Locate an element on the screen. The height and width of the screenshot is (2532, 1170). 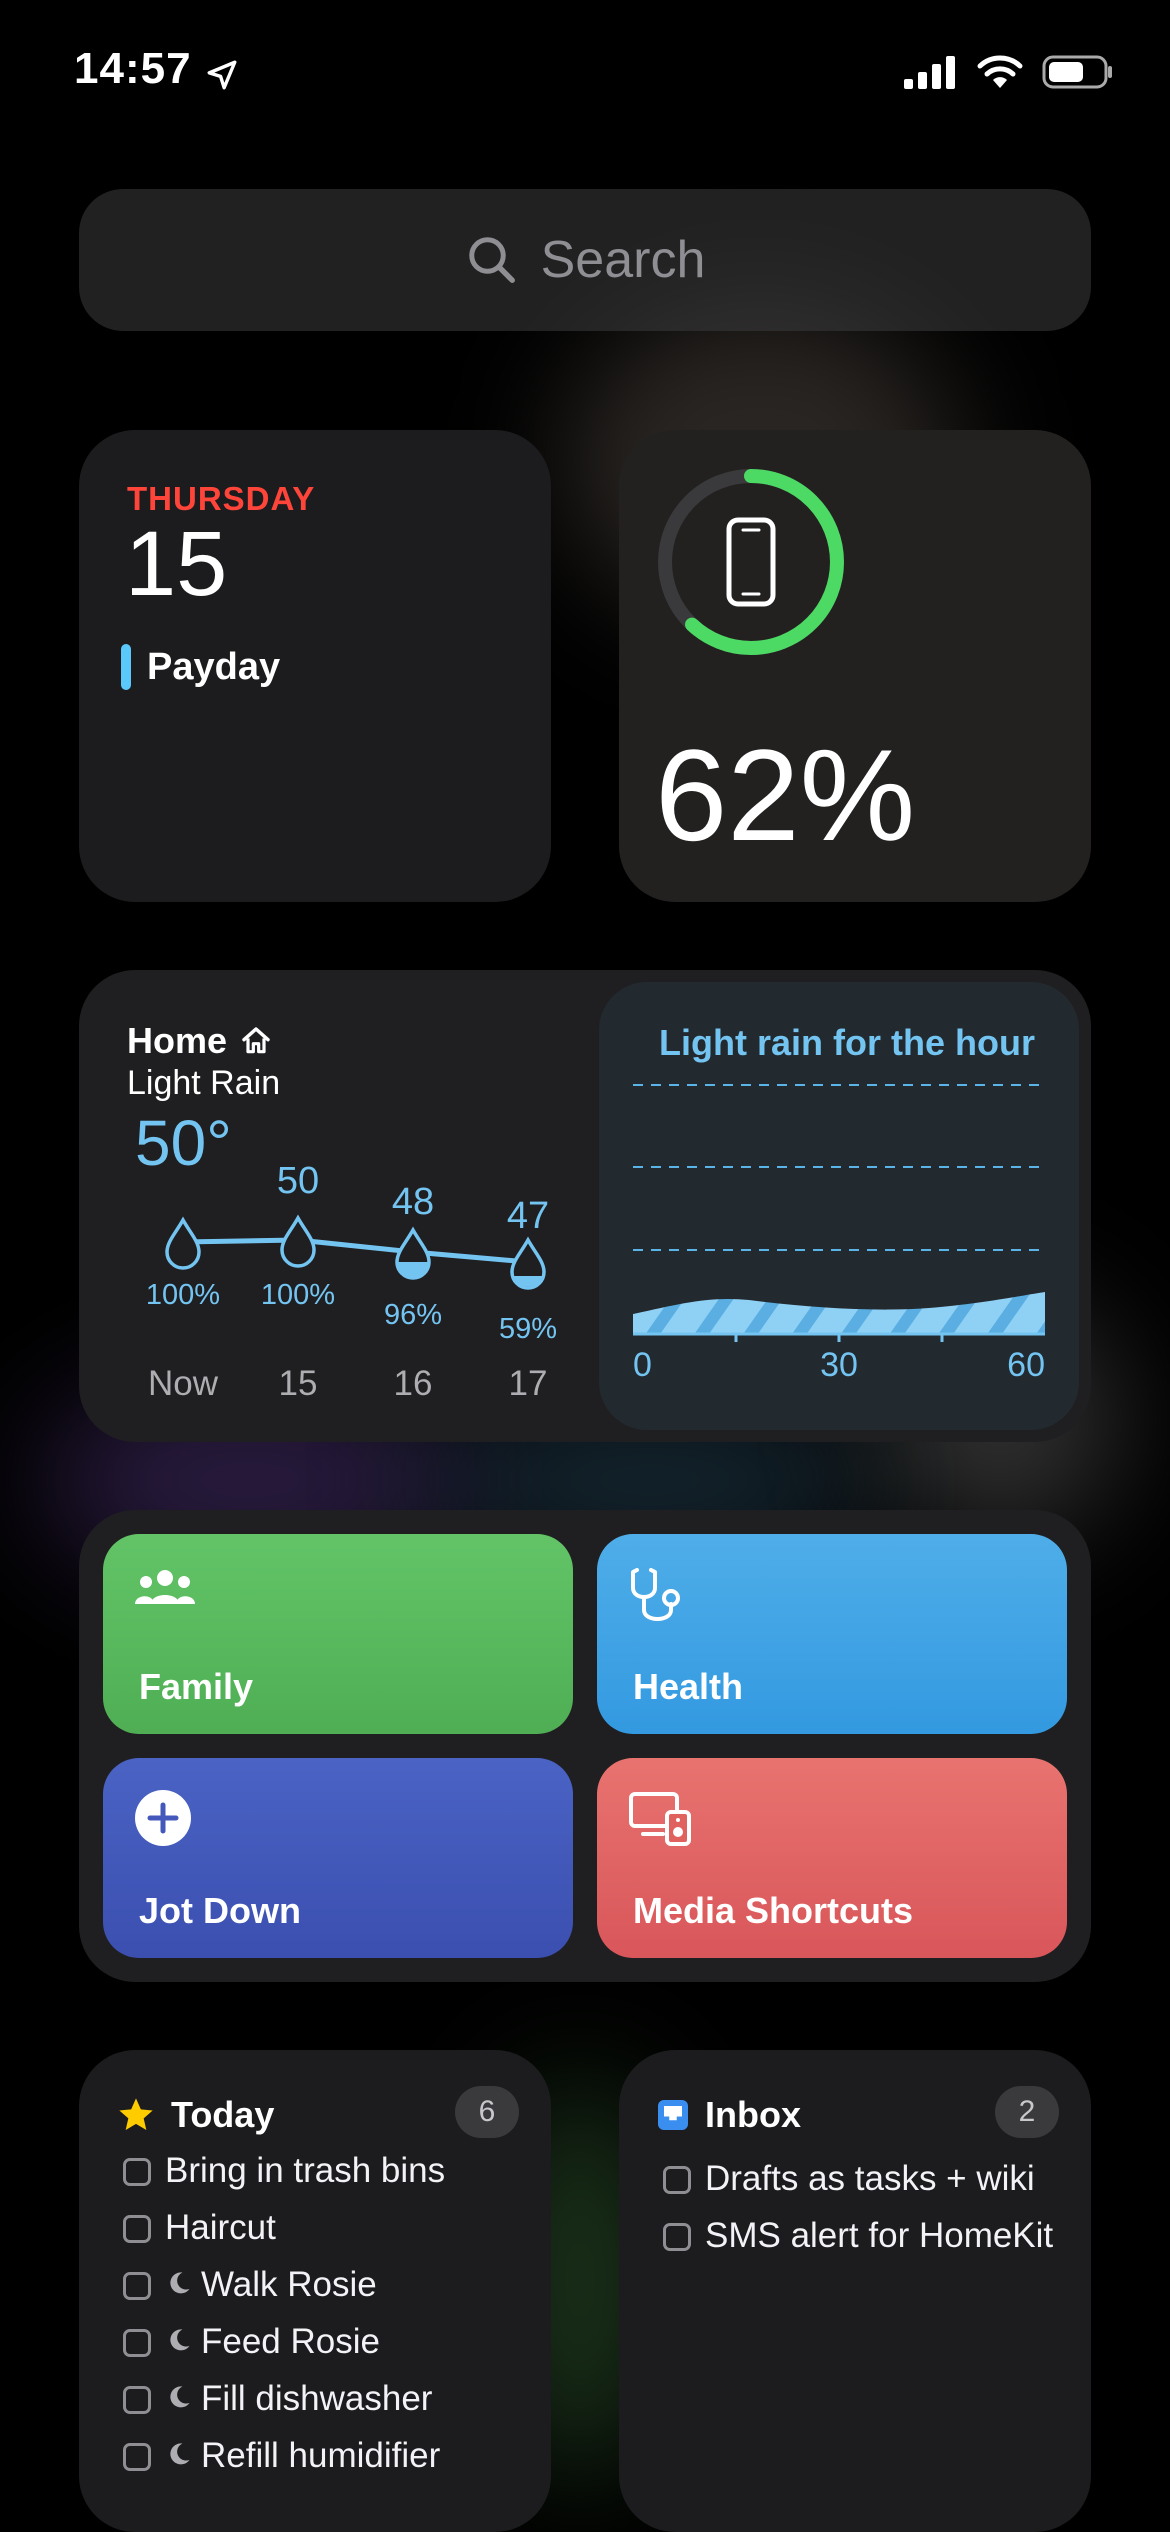
hour-precip-17: 59% is located at coordinates (528, 1329).